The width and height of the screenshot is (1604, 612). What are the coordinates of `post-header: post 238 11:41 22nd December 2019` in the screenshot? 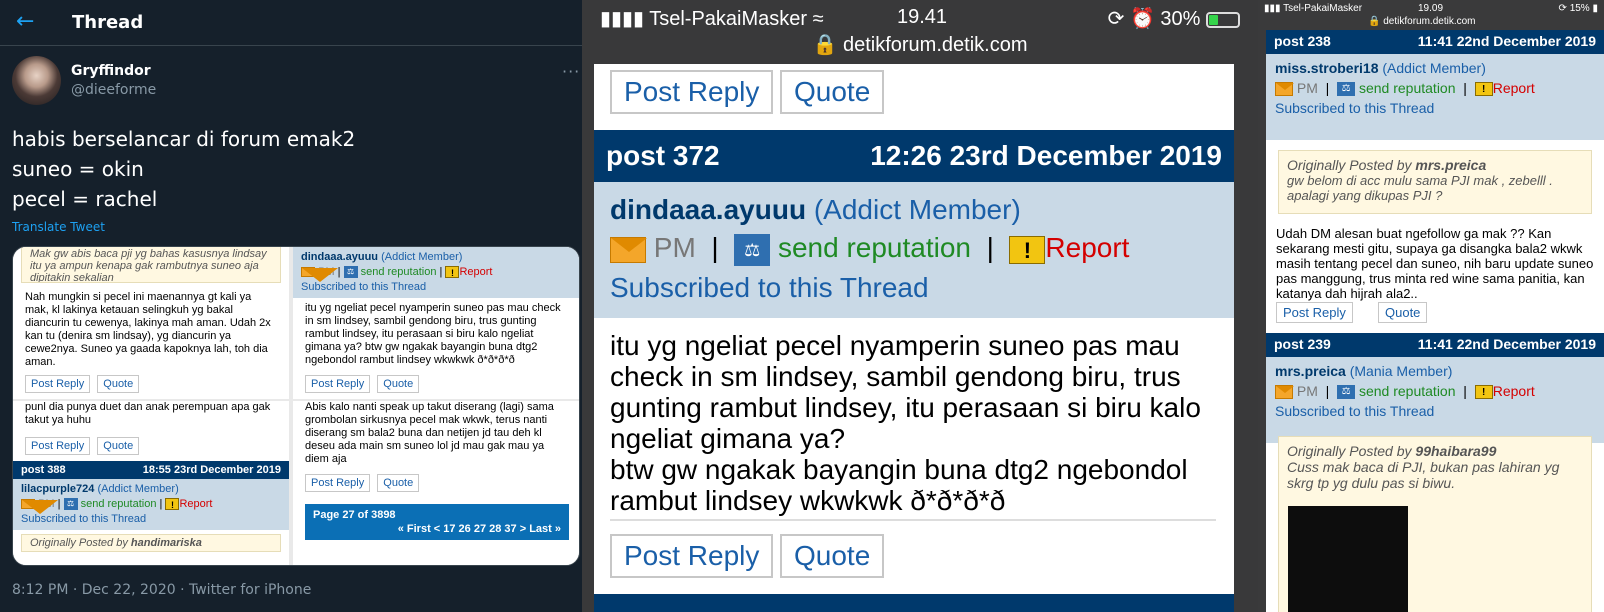 It's located at (1435, 42).